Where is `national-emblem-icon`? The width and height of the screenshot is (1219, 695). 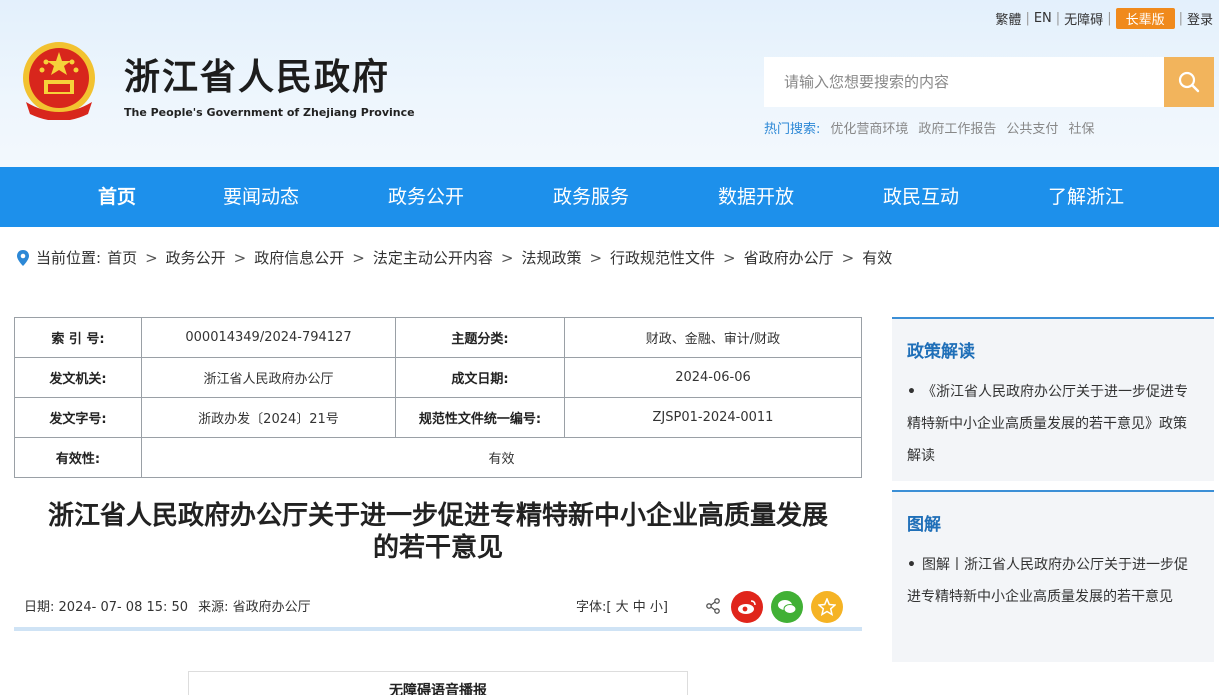 national-emblem-icon is located at coordinates (59, 81).